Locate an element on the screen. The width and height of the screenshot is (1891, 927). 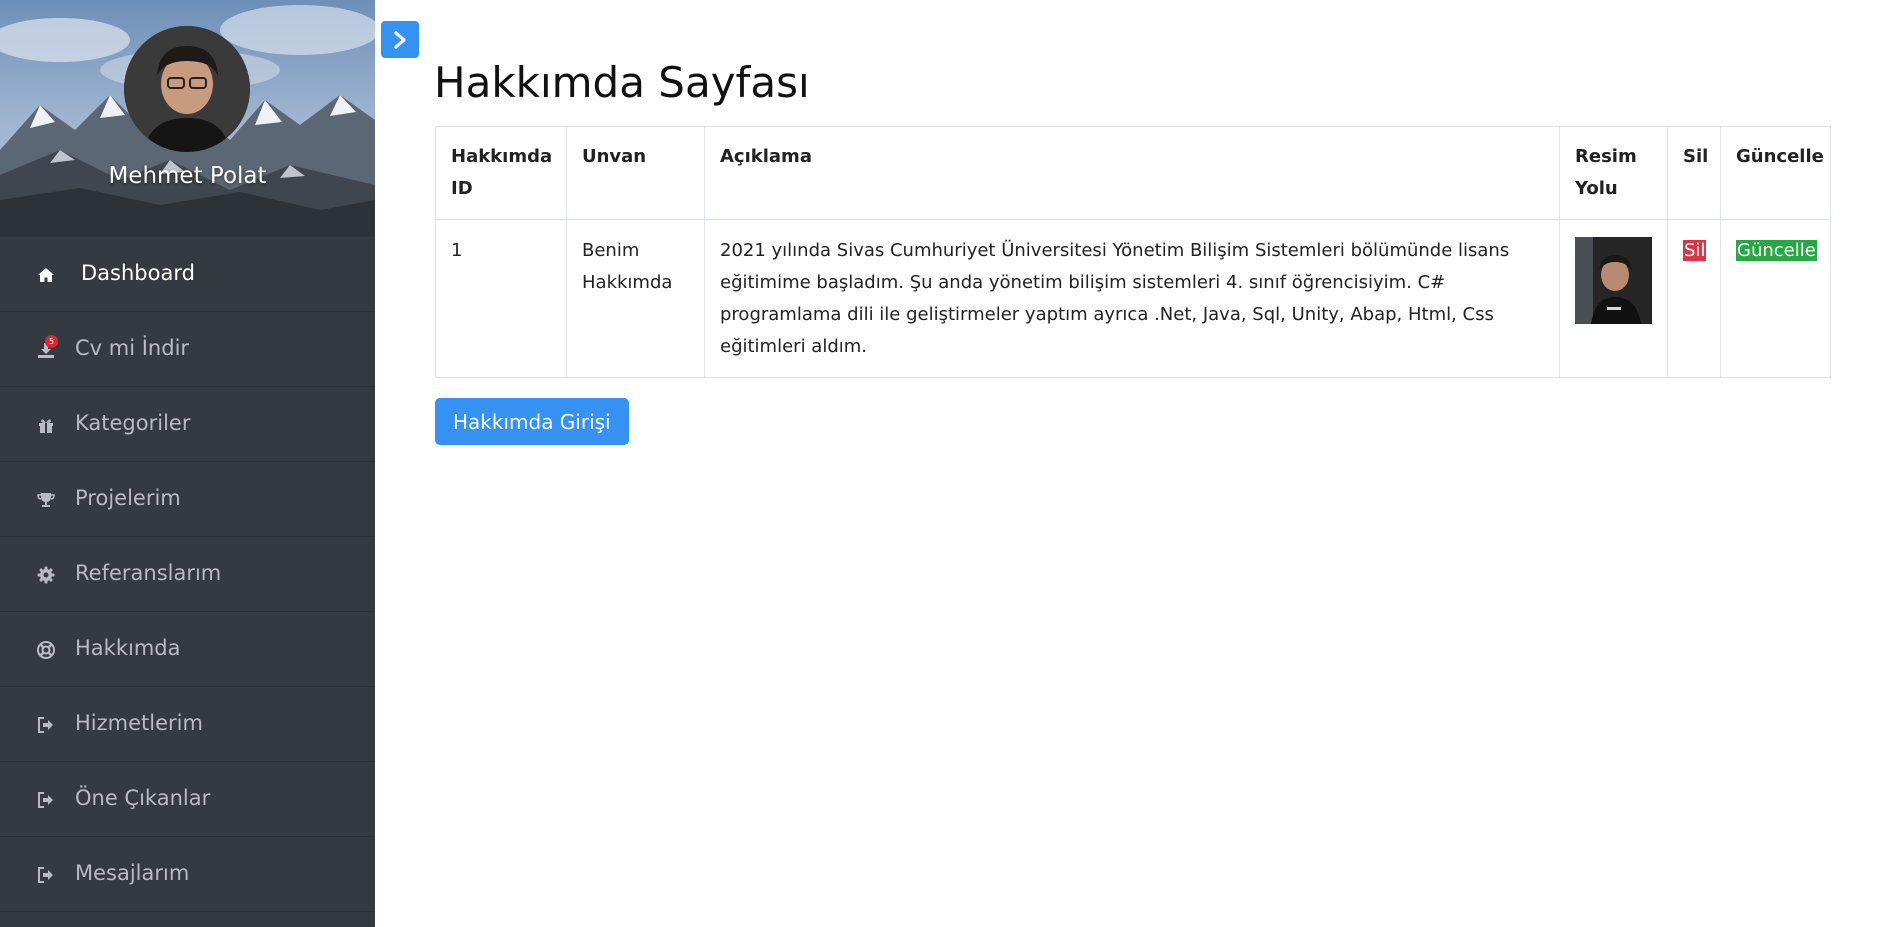
profile-name: Mehmet Polat is located at coordinates (187, 176).